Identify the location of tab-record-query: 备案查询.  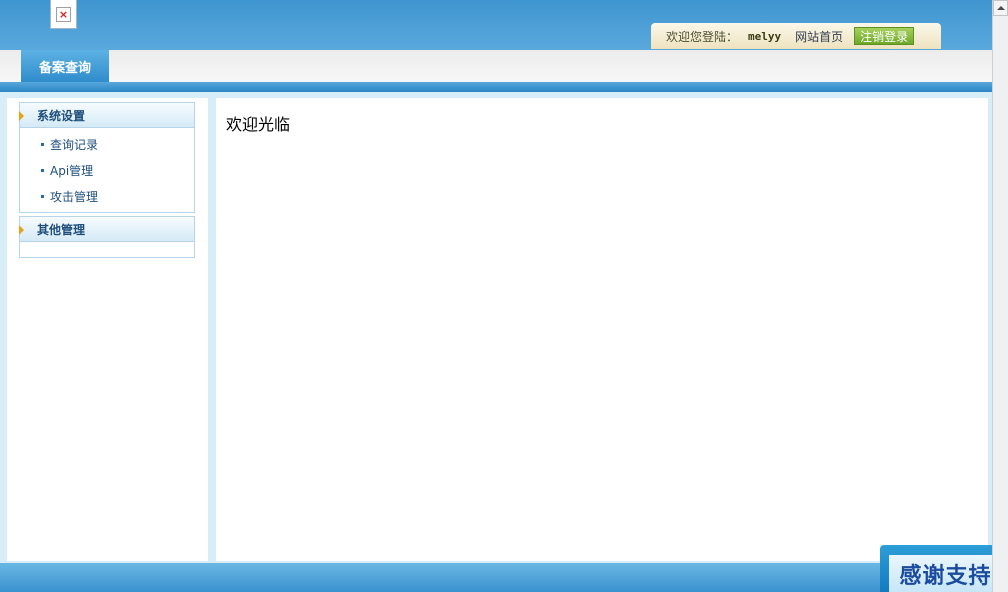
(65, 66).